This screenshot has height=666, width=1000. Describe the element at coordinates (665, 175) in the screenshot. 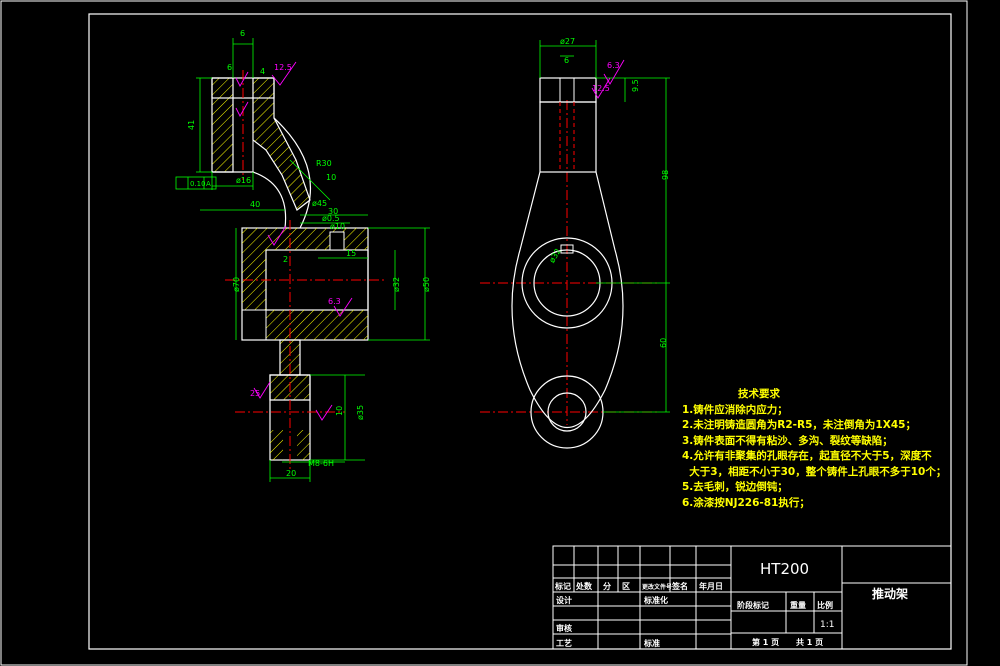

I see `dim-98: 98` at that location.